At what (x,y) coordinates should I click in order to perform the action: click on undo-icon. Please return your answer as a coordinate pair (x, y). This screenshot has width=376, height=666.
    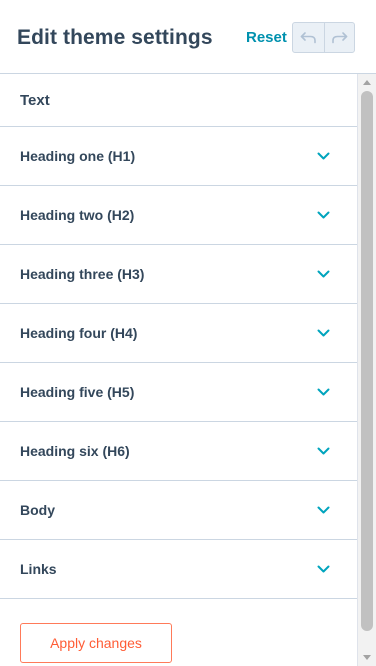
    Looking at the image, I should click on (308, 38).